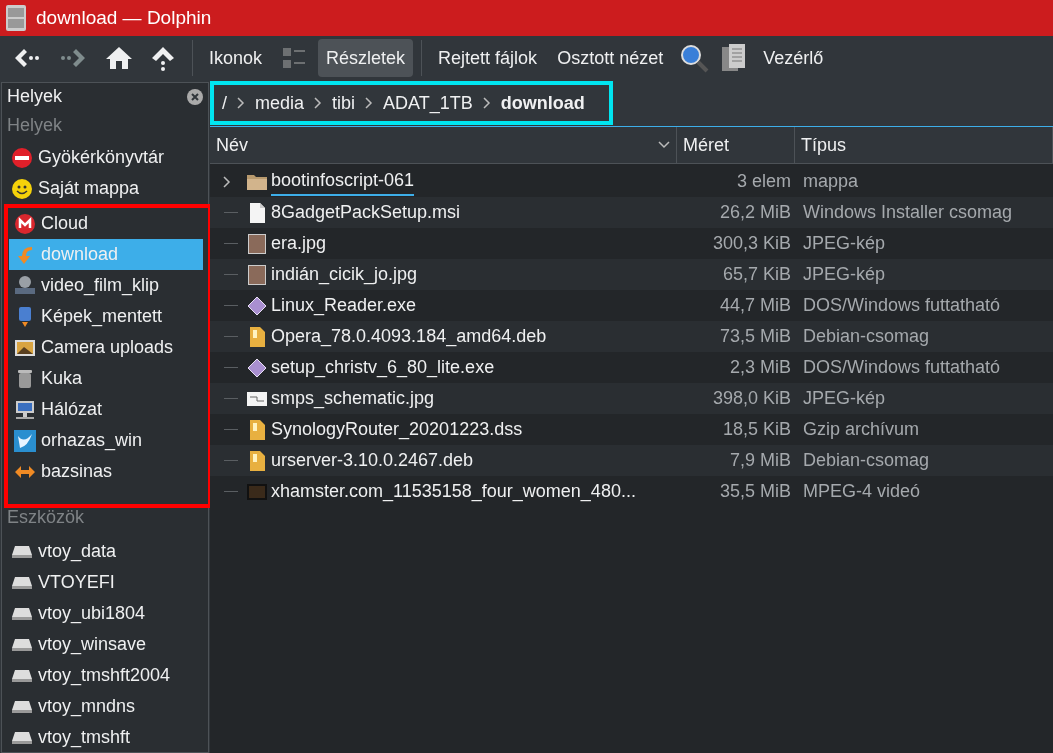 This screenshot has height=753, width=1053. What do you see at coordinates (106, 316) in the screenshot?
I see `place-item: Képek_mentett` at bounding box center [106, 316].